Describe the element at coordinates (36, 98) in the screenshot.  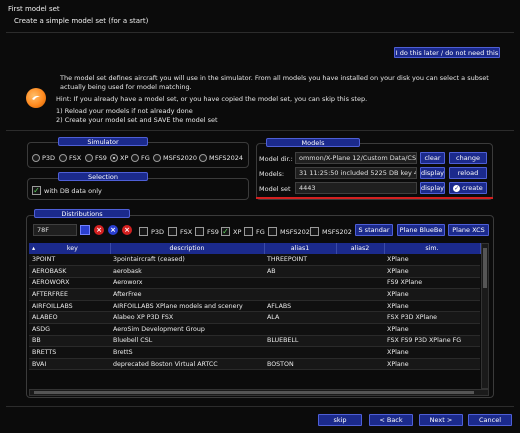
I see `swift-logo-icon` at that location.